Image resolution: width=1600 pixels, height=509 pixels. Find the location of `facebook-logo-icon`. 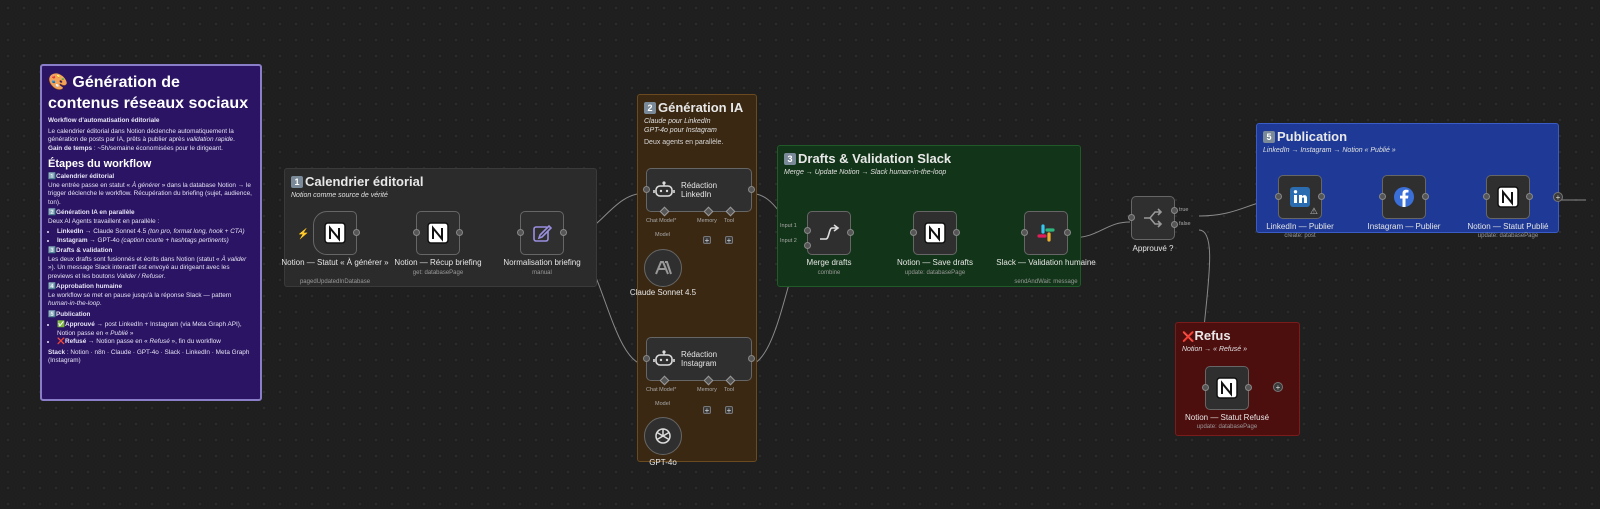

facebook-logo-icon is located at coordinates (1404, 197).